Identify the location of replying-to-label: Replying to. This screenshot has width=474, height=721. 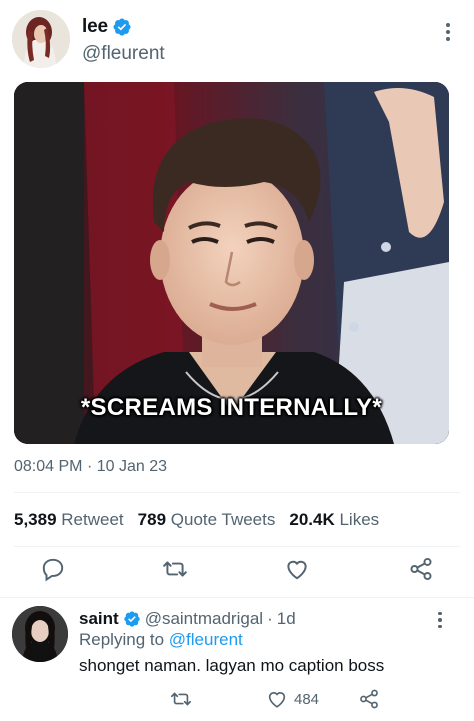
(122, 639).